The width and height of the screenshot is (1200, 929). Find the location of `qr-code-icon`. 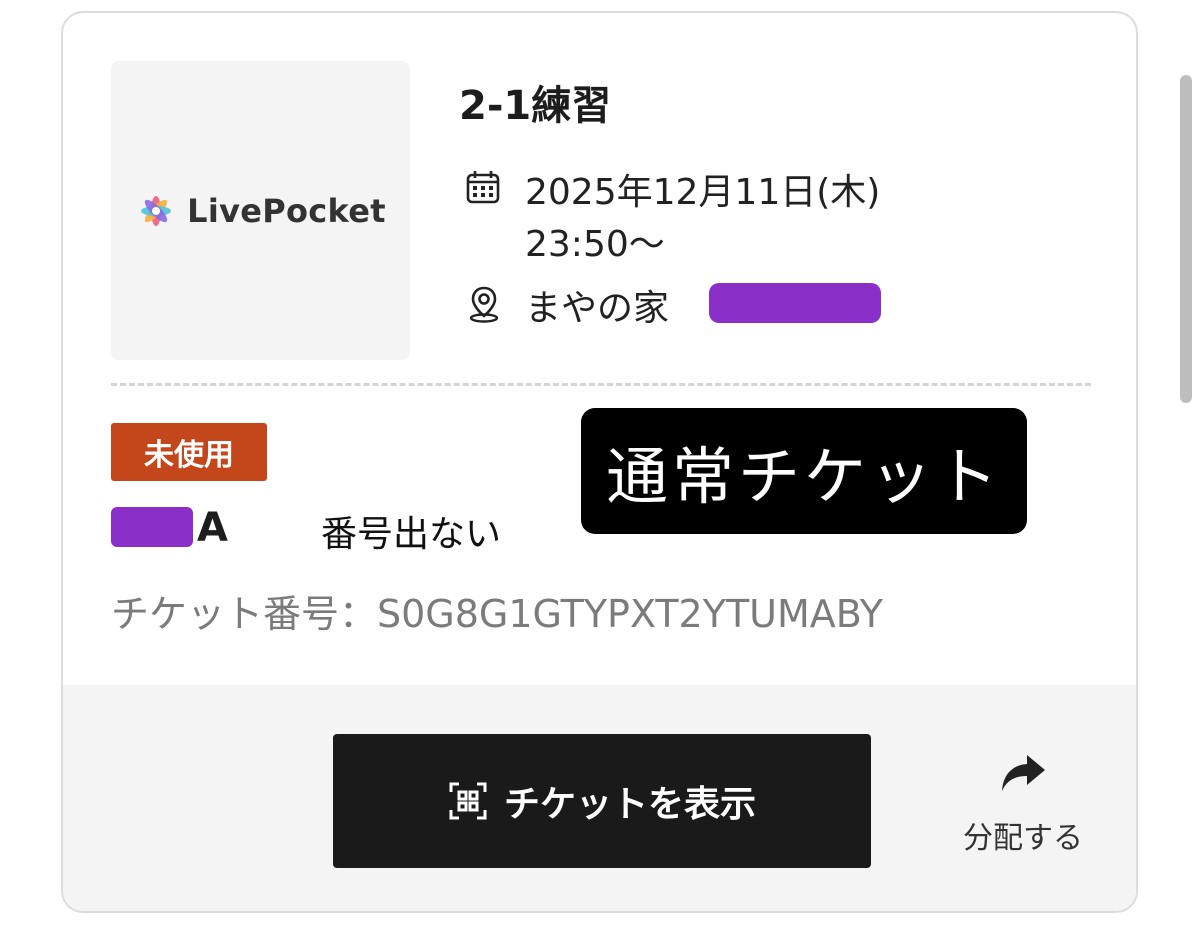

qr-code-icon is located at coordinates (468, 801).